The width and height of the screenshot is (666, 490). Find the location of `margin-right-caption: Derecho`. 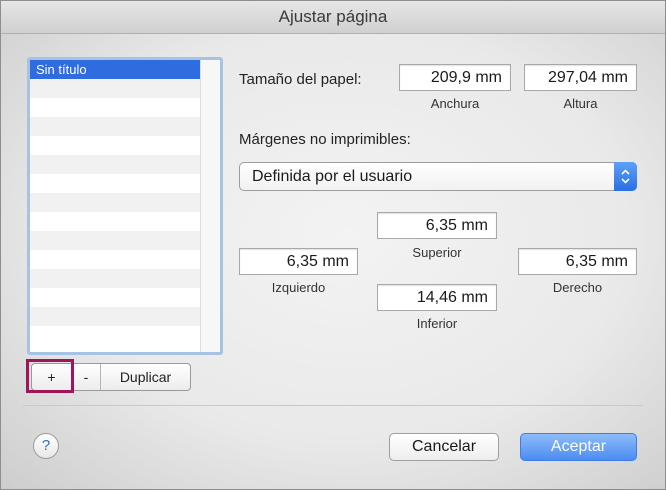

margin-right-caption: Derecho is located at coordinates (577, 287).